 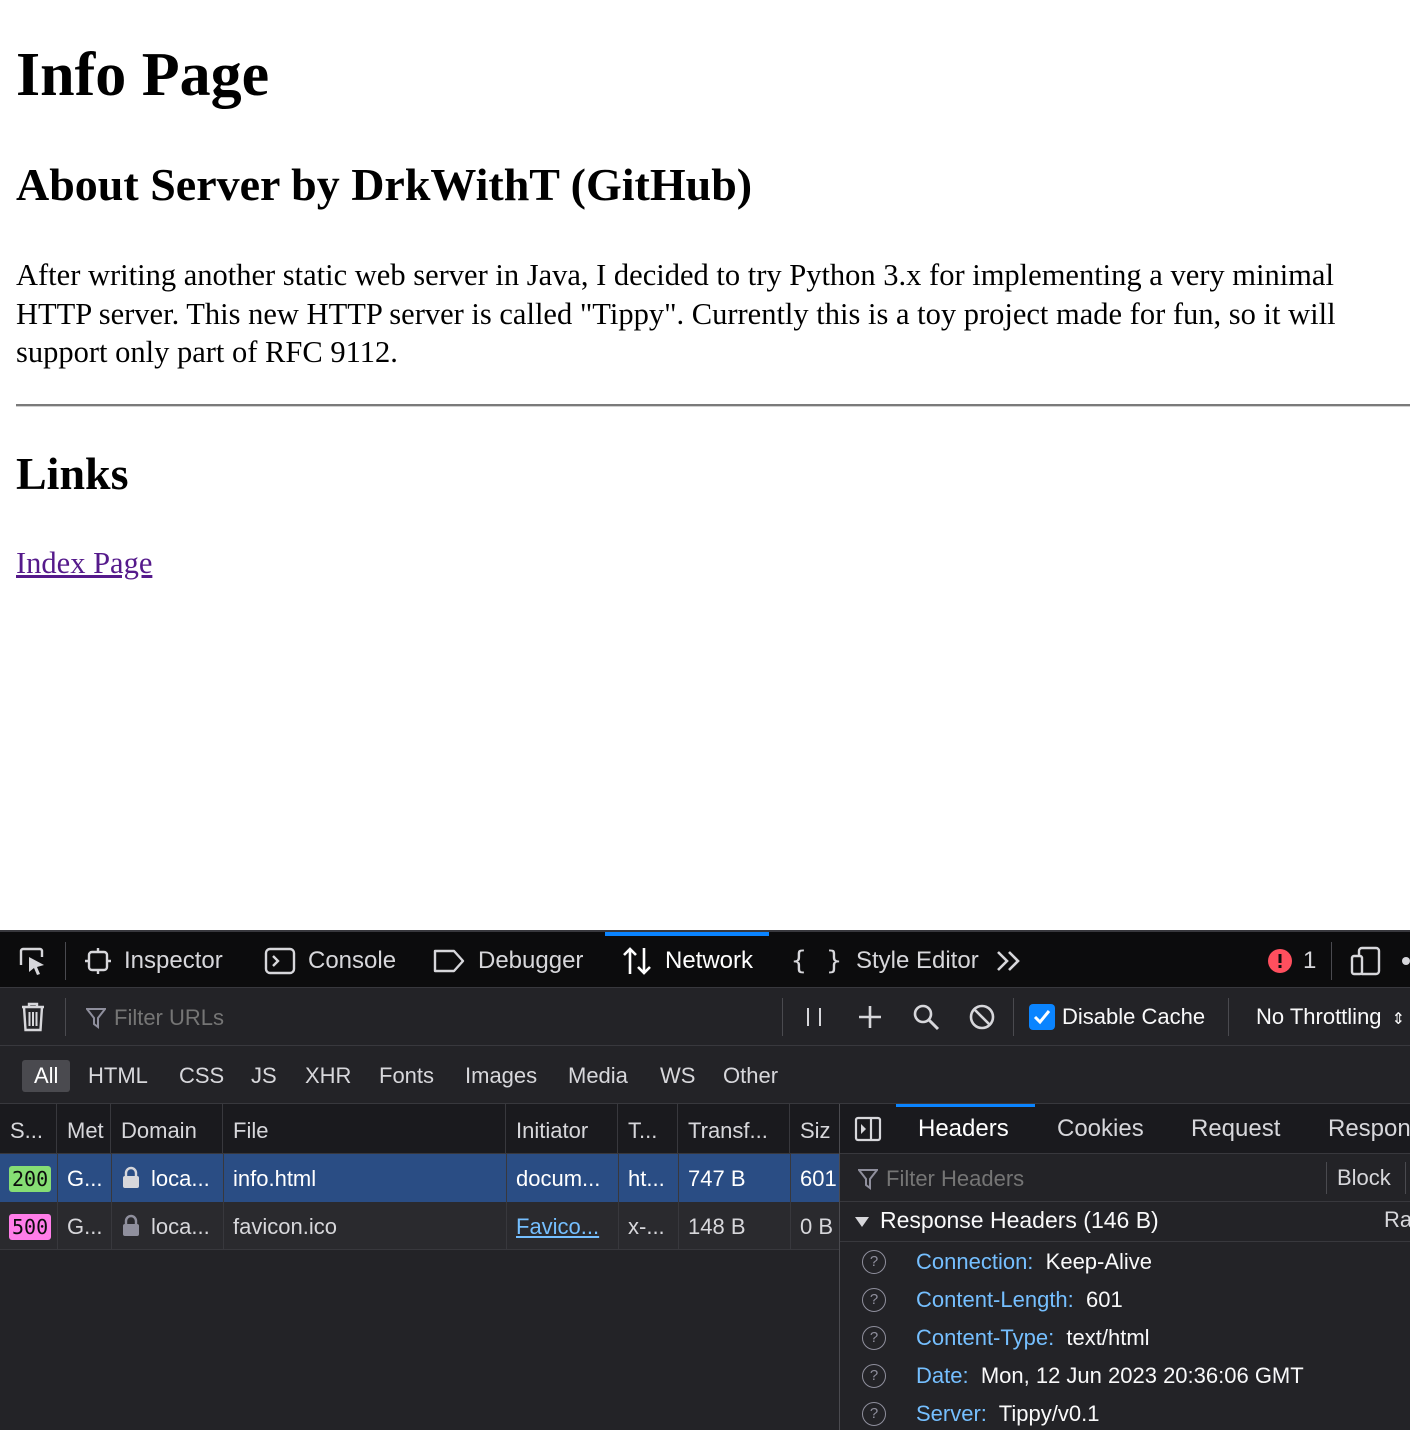 I want to click on header-name: Date: Mon, 12 Jun 2023 20:36:06 GMT, so click(x=1110, y=1375).